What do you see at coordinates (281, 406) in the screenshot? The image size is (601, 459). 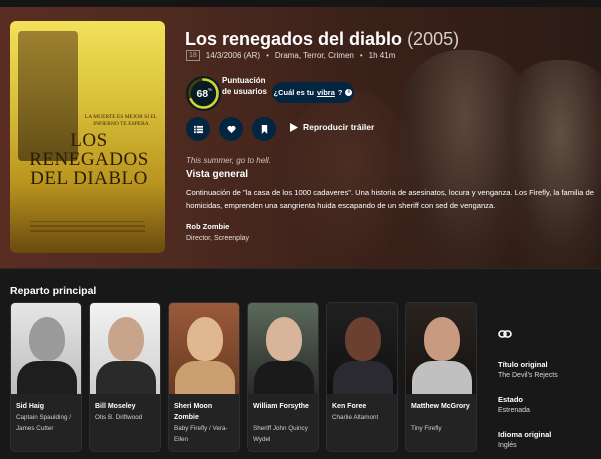 I see `cast-name: William Forsythe` at bounding box center [281, 406].